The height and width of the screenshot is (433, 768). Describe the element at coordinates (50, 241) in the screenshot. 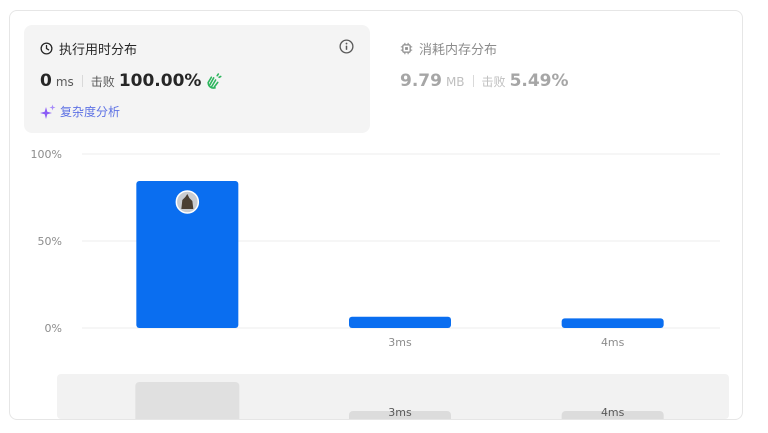

I see `y-tick-label: 50%` at that location.